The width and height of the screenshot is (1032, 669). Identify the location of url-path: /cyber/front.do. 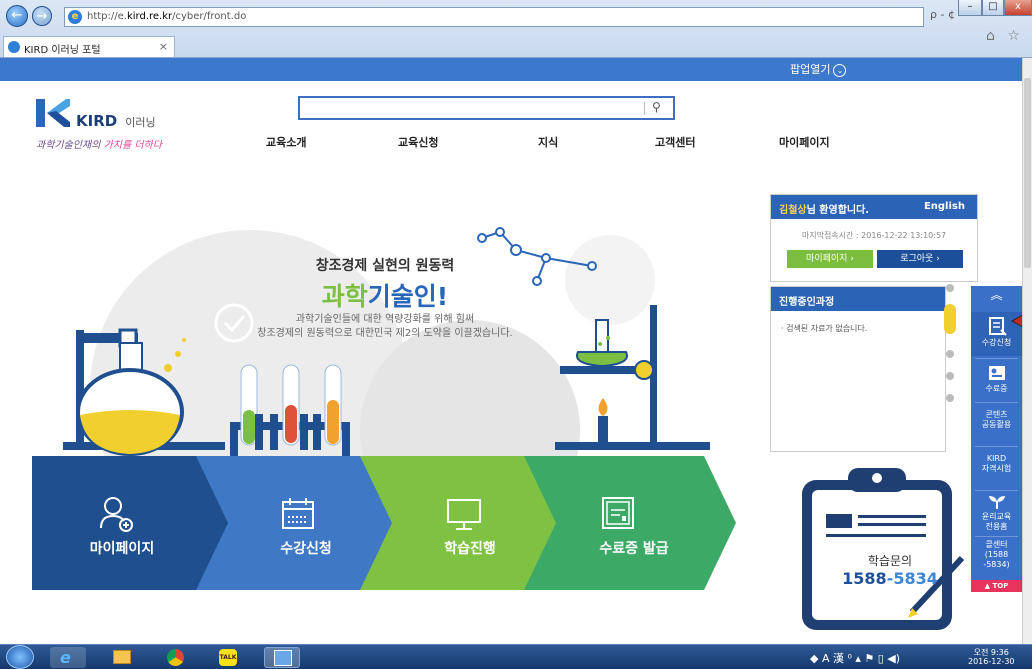
(209, 16).